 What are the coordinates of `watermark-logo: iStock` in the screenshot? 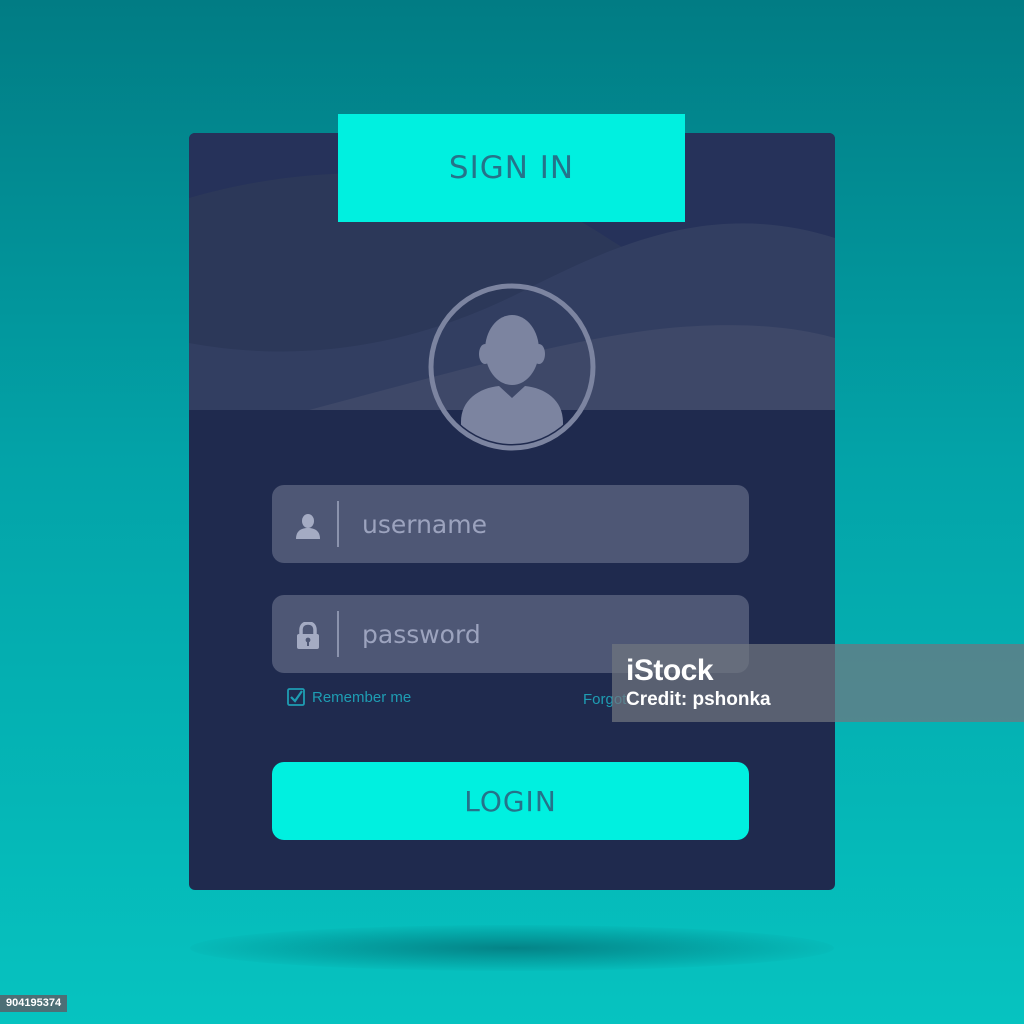 It's located at (670, 670).